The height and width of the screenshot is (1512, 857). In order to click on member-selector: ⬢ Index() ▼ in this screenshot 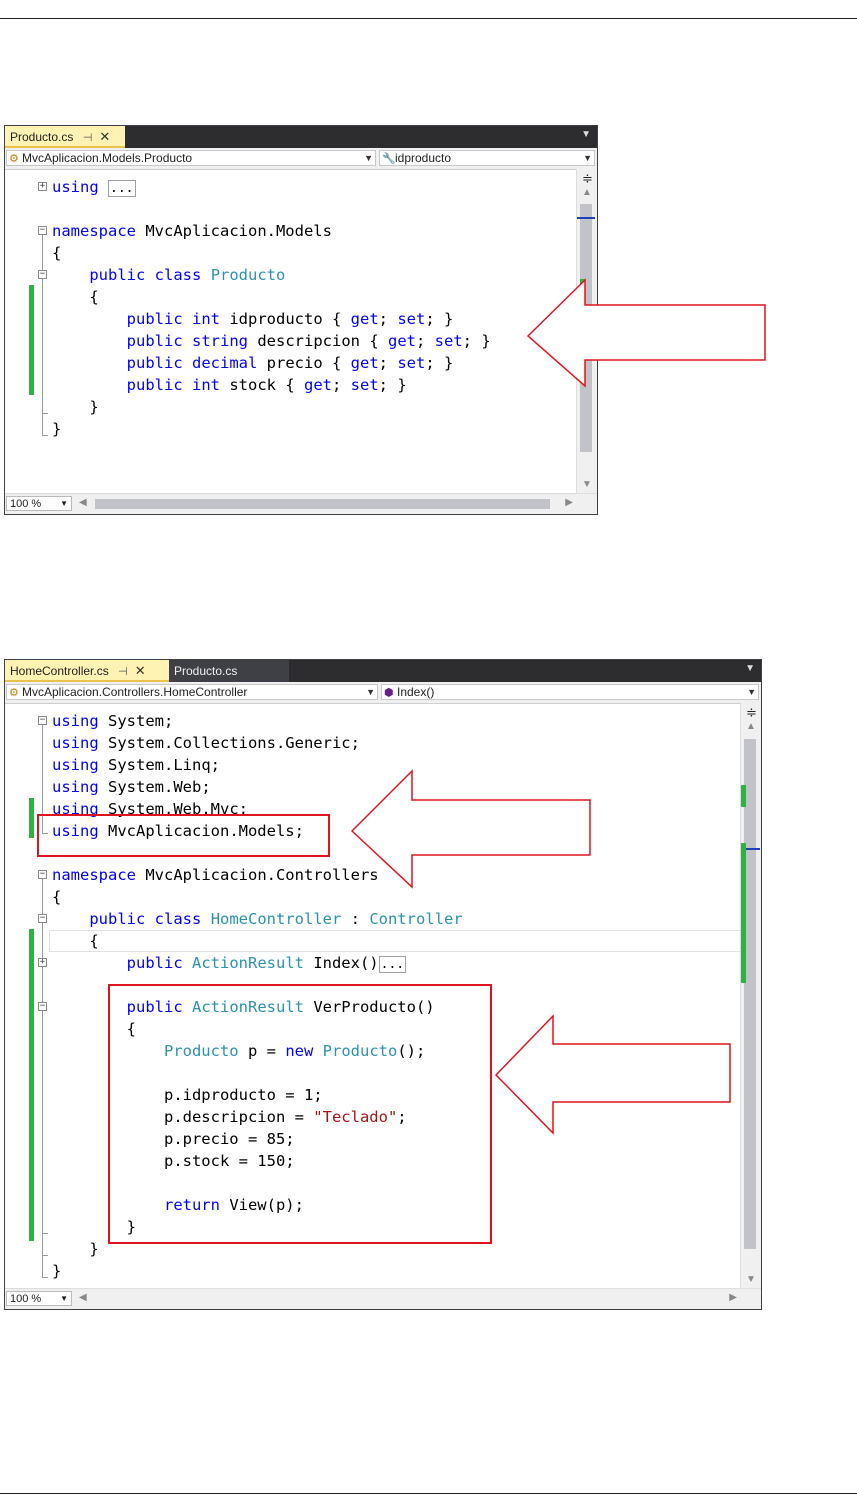, I will do `click(570, 692)`.